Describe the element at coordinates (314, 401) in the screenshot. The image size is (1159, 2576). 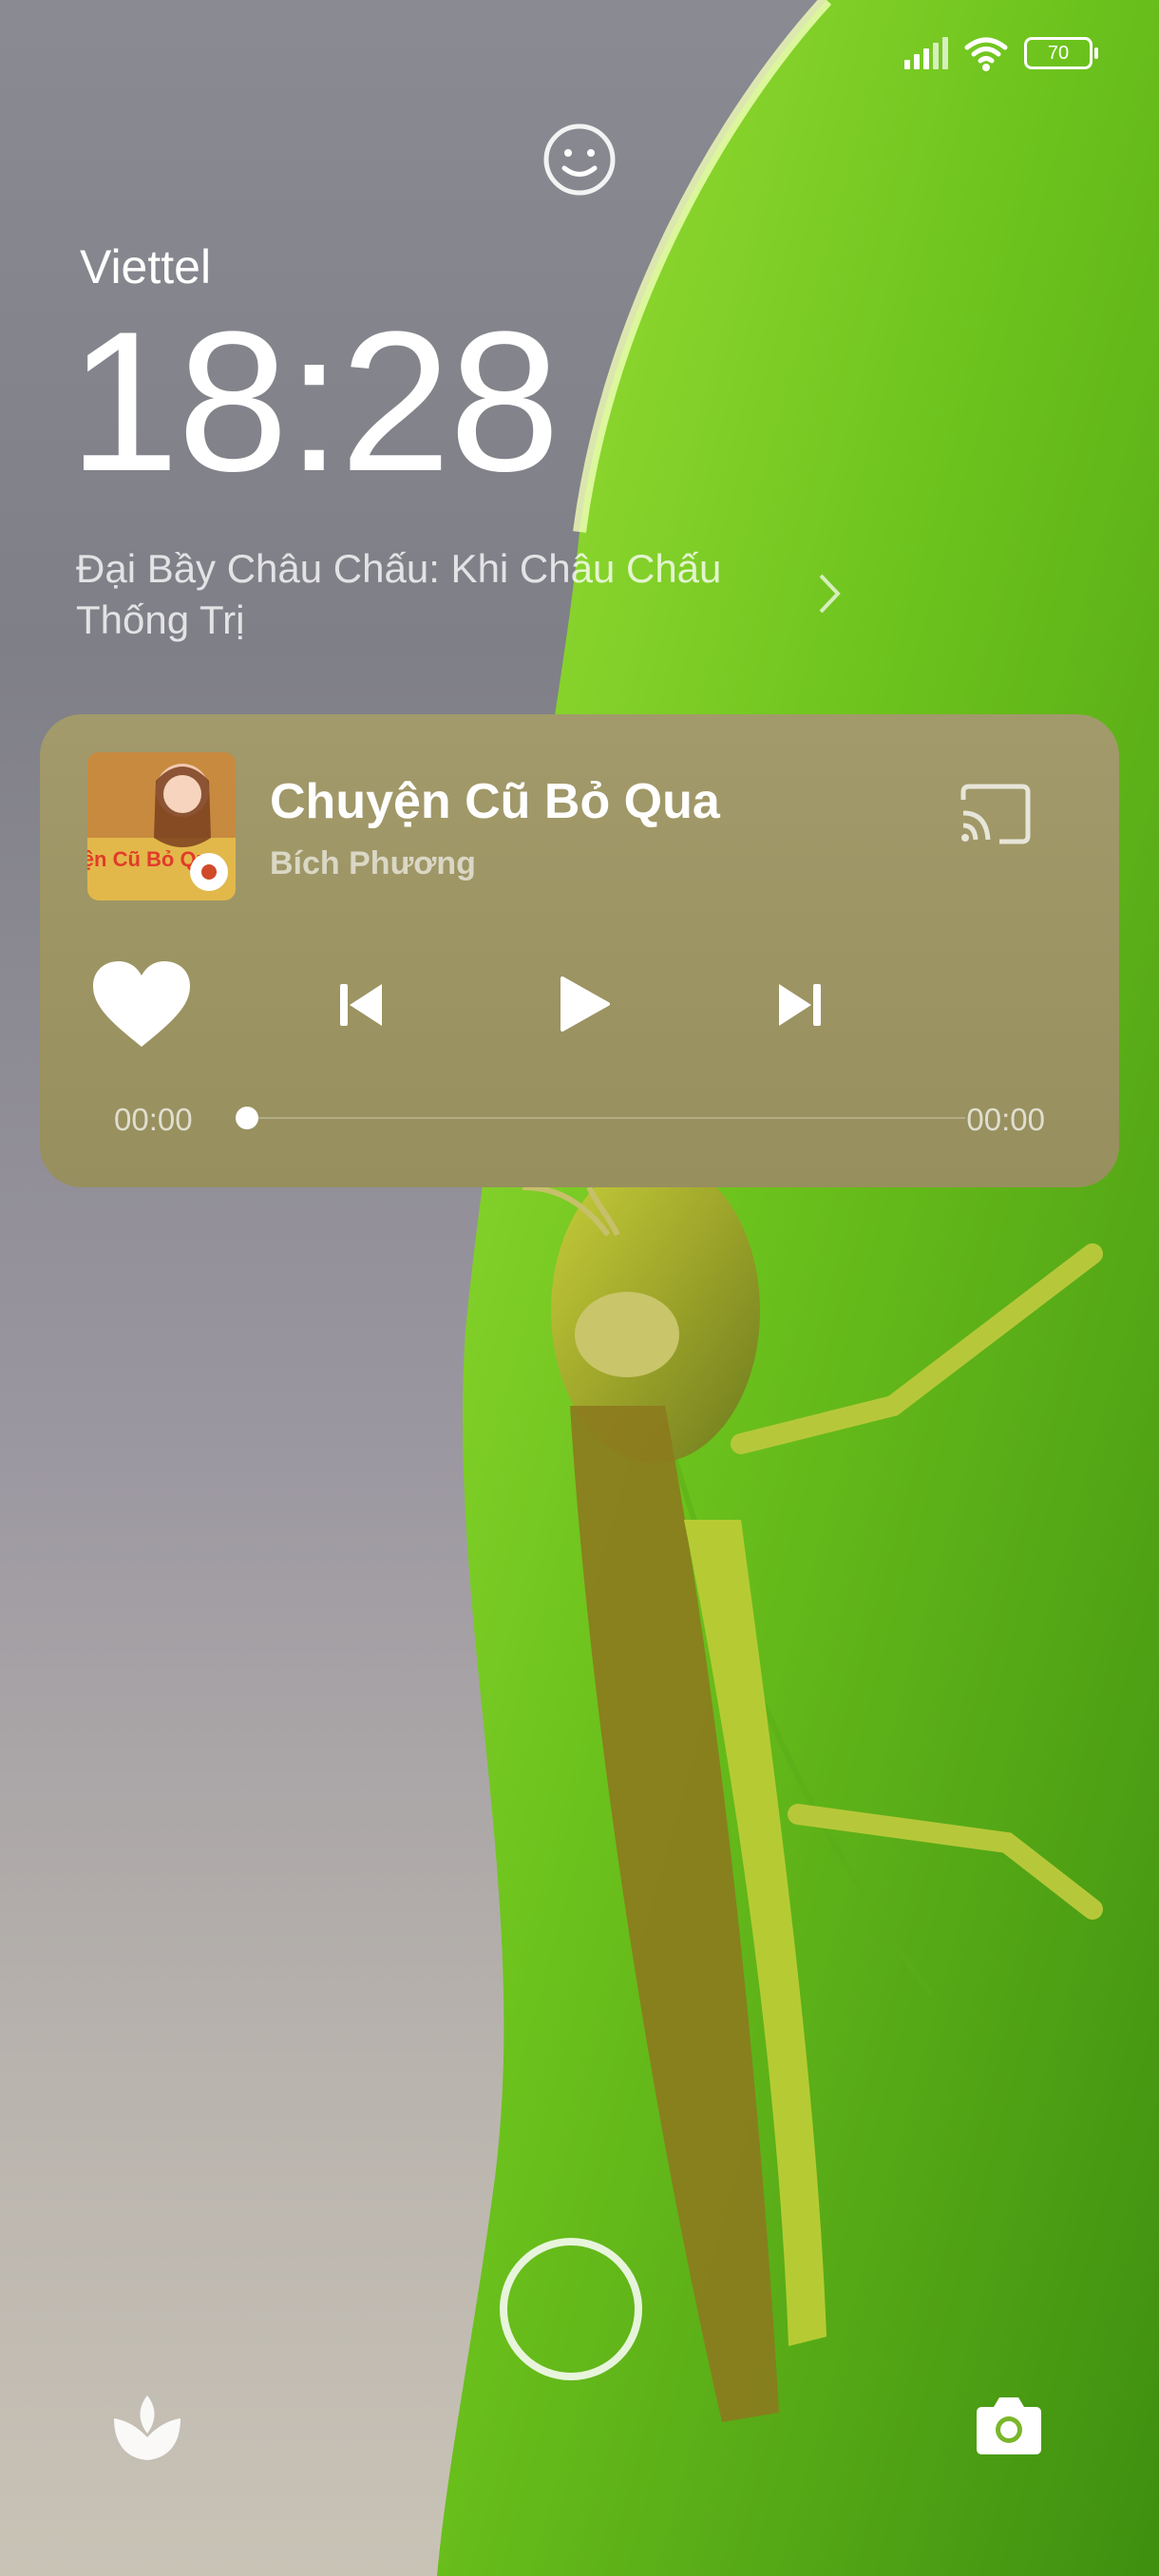
I see `clock-time: 18:28` at that location.